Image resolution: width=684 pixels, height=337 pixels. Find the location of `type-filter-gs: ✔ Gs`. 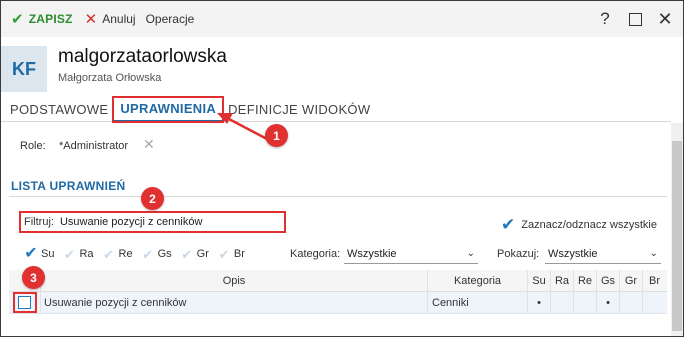

type-filter-gs: ✔ Gs is located at coordinates (156, 254).